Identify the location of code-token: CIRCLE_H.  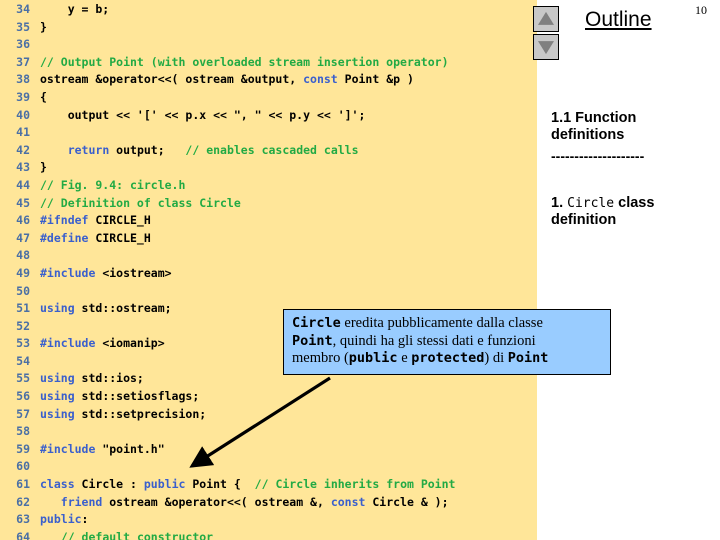
(119, 220).